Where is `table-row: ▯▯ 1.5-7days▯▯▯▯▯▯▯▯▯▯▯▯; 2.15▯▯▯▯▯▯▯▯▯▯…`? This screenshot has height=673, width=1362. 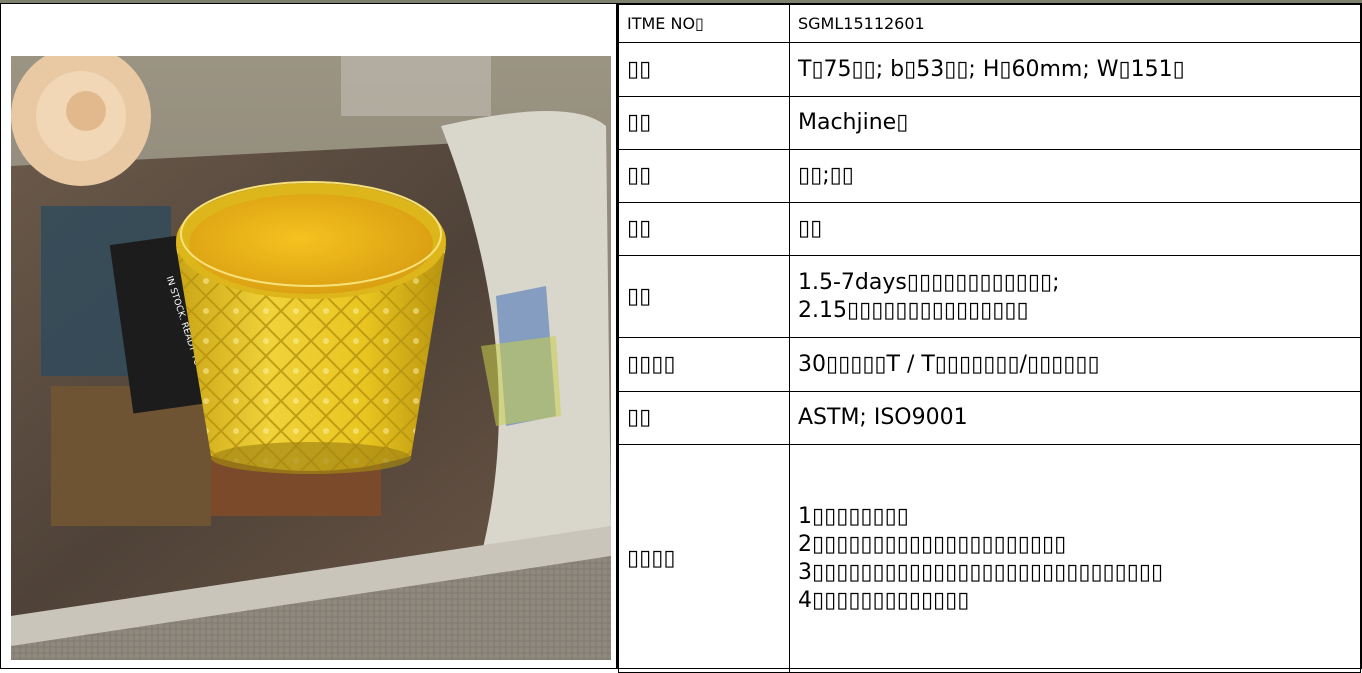
table-row: ▯▯ 1.5-7days▯▯▯▯▯▯▯▯▯▯▯▯; 2.15▯▯▯▯▯▯▯▯▯▯… is located at coordinates (989, 296).